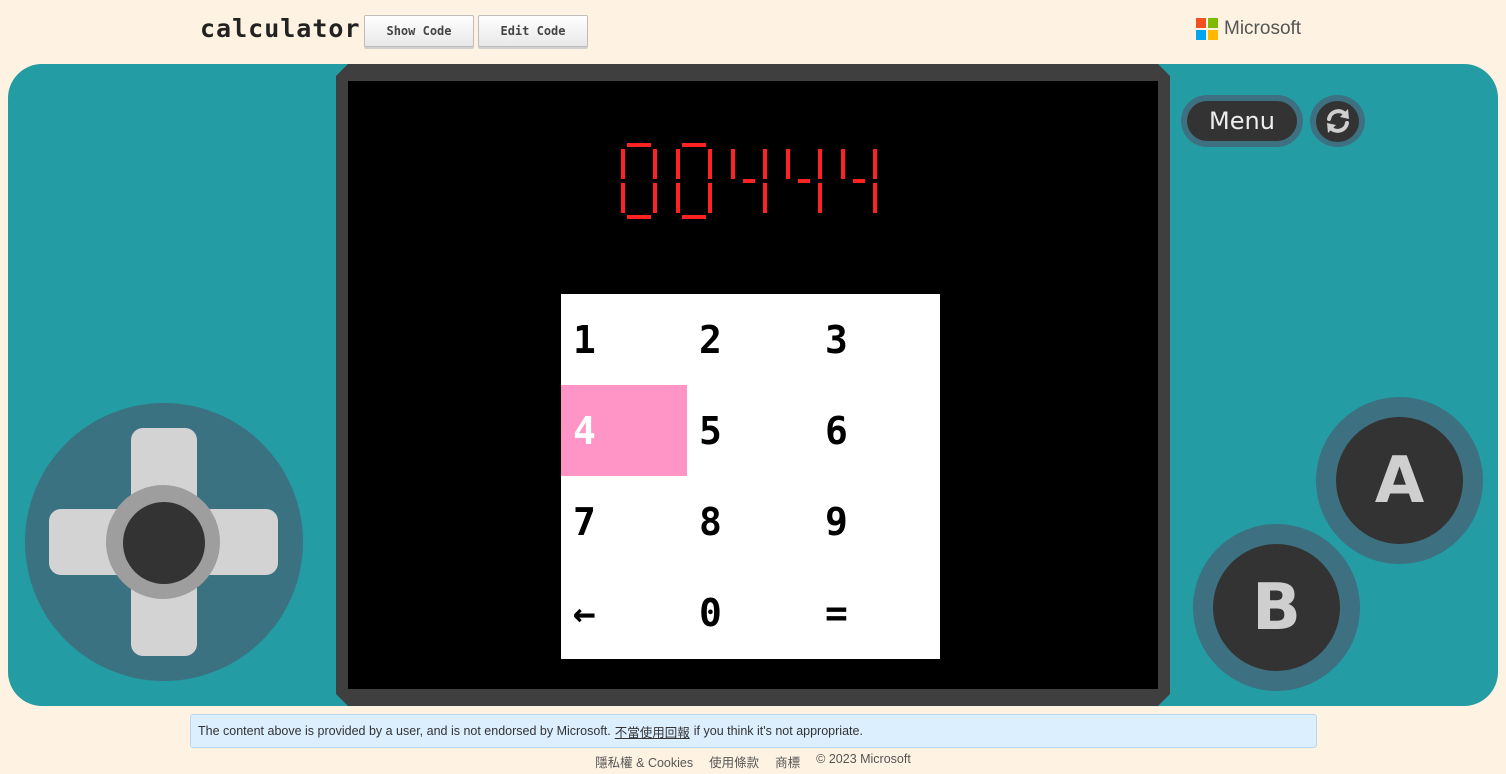  I want to click on a-button: A, so click(1399, 480).